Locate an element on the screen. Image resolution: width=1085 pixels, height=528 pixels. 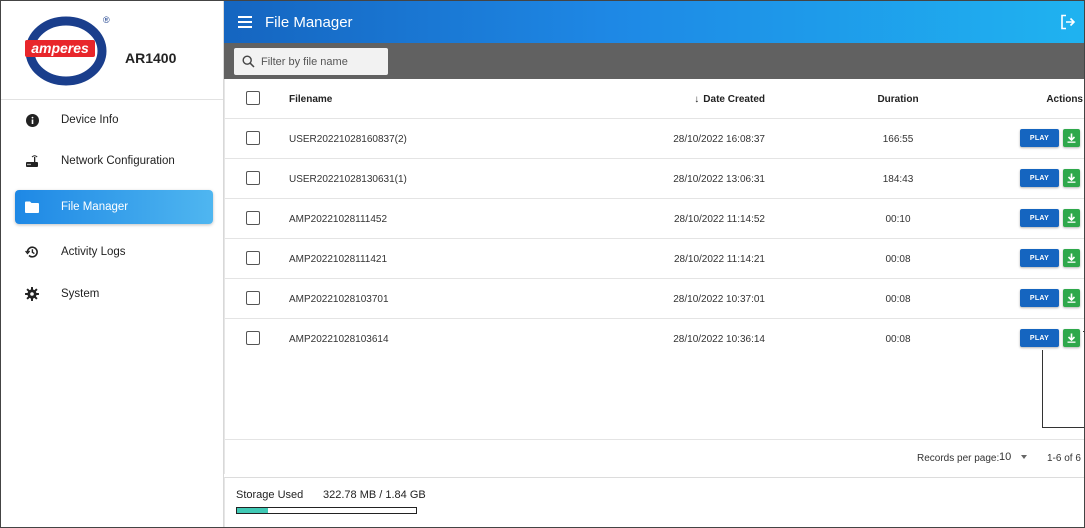
sidebar-item-network-configuration: Network Configuration is located at coordinates (114, 161).